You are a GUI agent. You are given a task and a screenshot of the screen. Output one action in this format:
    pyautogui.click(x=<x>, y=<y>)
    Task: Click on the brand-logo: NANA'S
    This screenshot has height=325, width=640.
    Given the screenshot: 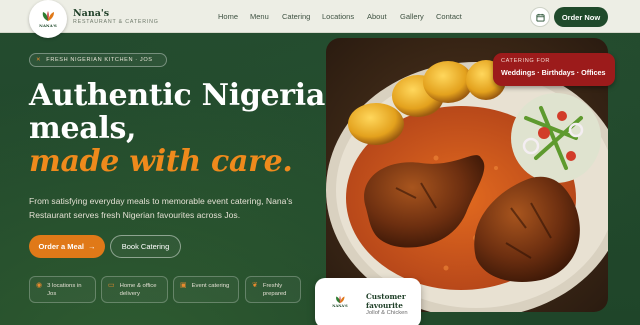 What is the action you would take?
    pyautogui.click(x=48, y=19)
    